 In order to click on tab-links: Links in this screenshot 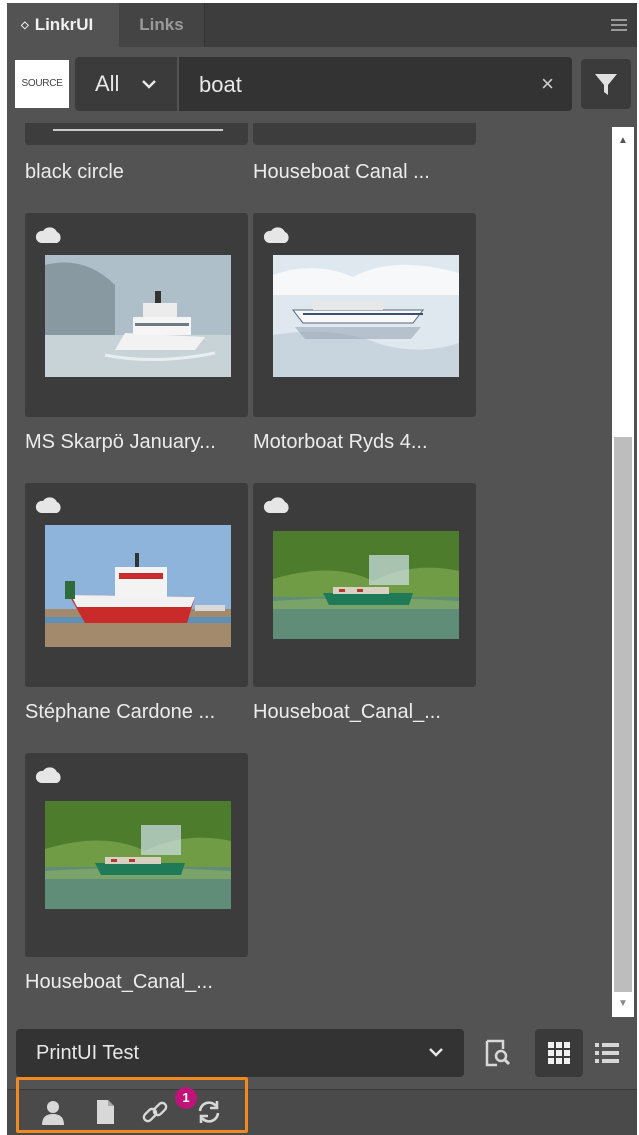, I will do `click(162, 25)`.